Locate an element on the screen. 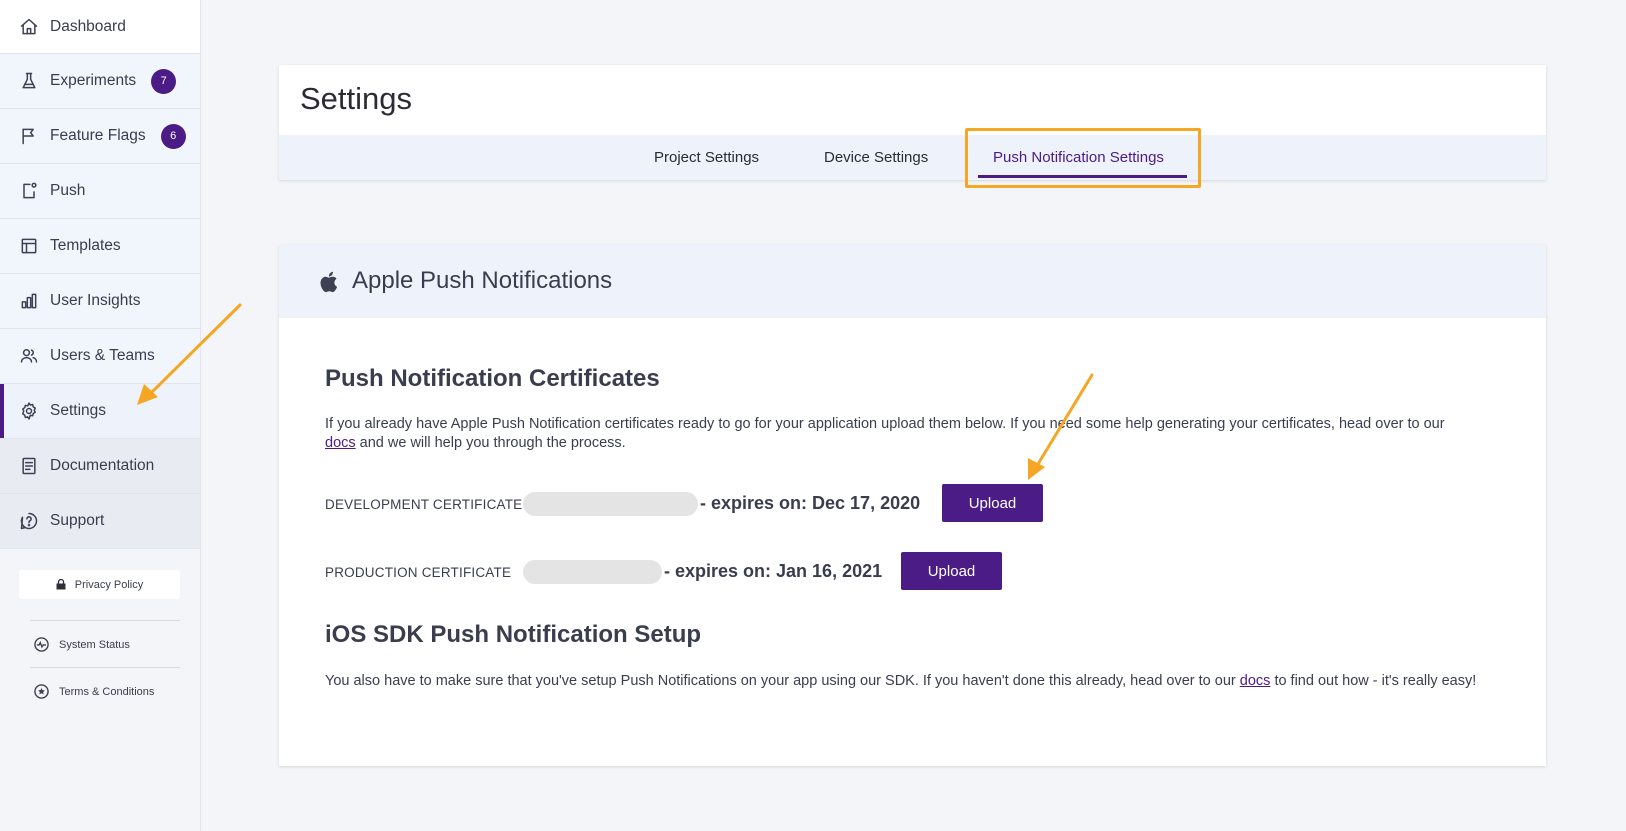  users-icon is located at coordinates (29, 356).